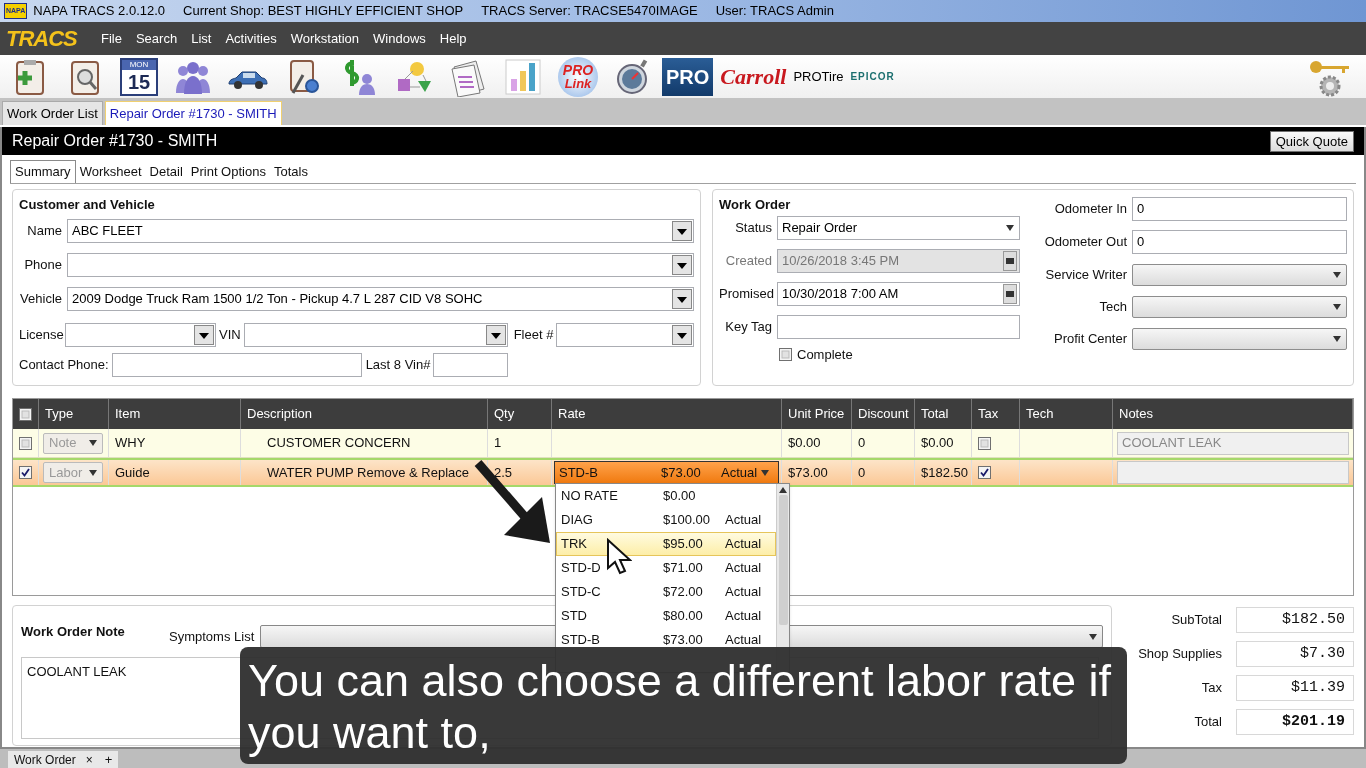  Describe the element at coordinates (666, 544) in the screenshot. I see `rate-option: TRK $95.00 Actual` at that location.